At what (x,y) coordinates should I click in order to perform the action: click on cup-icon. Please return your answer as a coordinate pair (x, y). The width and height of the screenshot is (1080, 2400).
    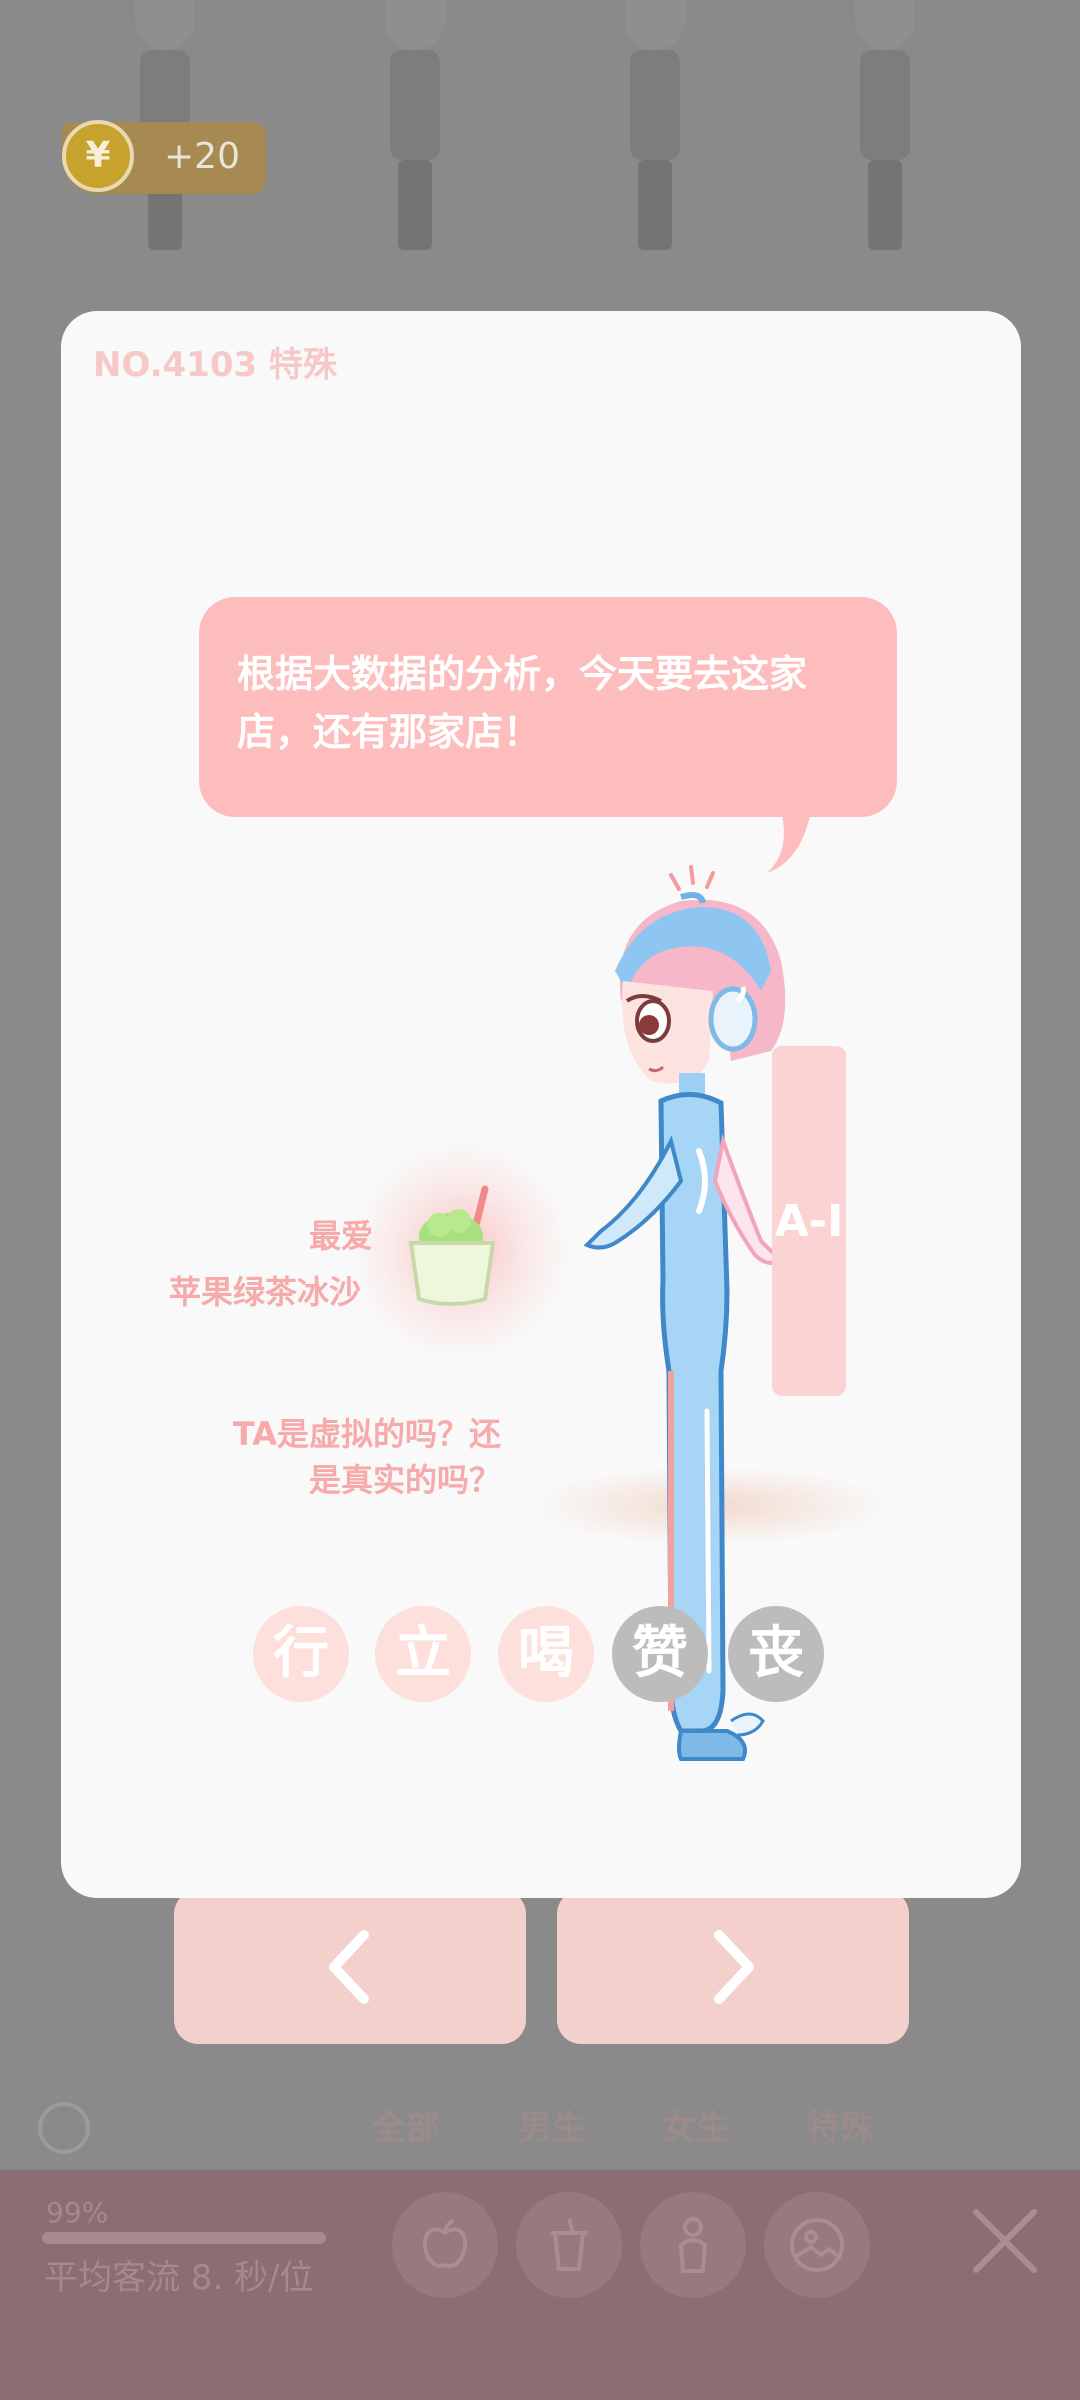
    Looking at the image, I should click on (569, 2244).